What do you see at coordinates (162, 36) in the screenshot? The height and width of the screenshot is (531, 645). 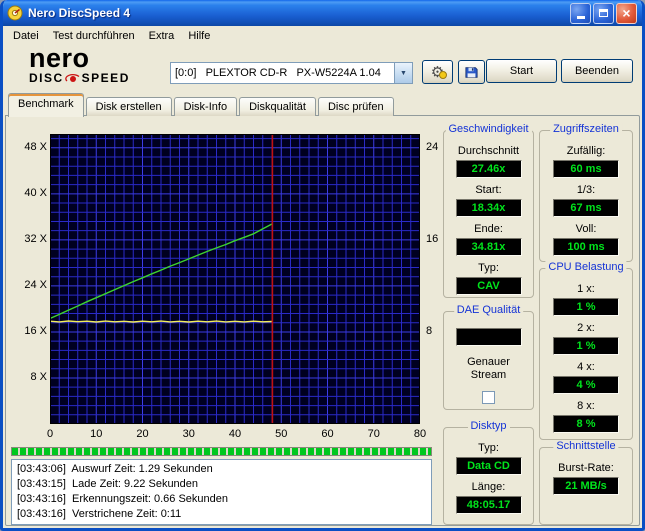 I see `menu-extra: Extra` at bounding box center [162, 36].